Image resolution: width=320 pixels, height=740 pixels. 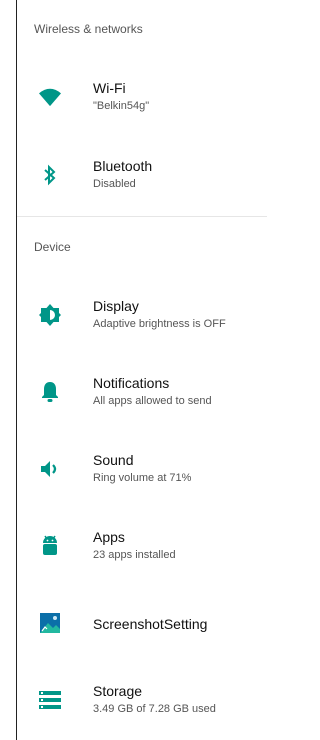 I want to click on wifi-title: Wi-Fi, so click(x=109, y=88).